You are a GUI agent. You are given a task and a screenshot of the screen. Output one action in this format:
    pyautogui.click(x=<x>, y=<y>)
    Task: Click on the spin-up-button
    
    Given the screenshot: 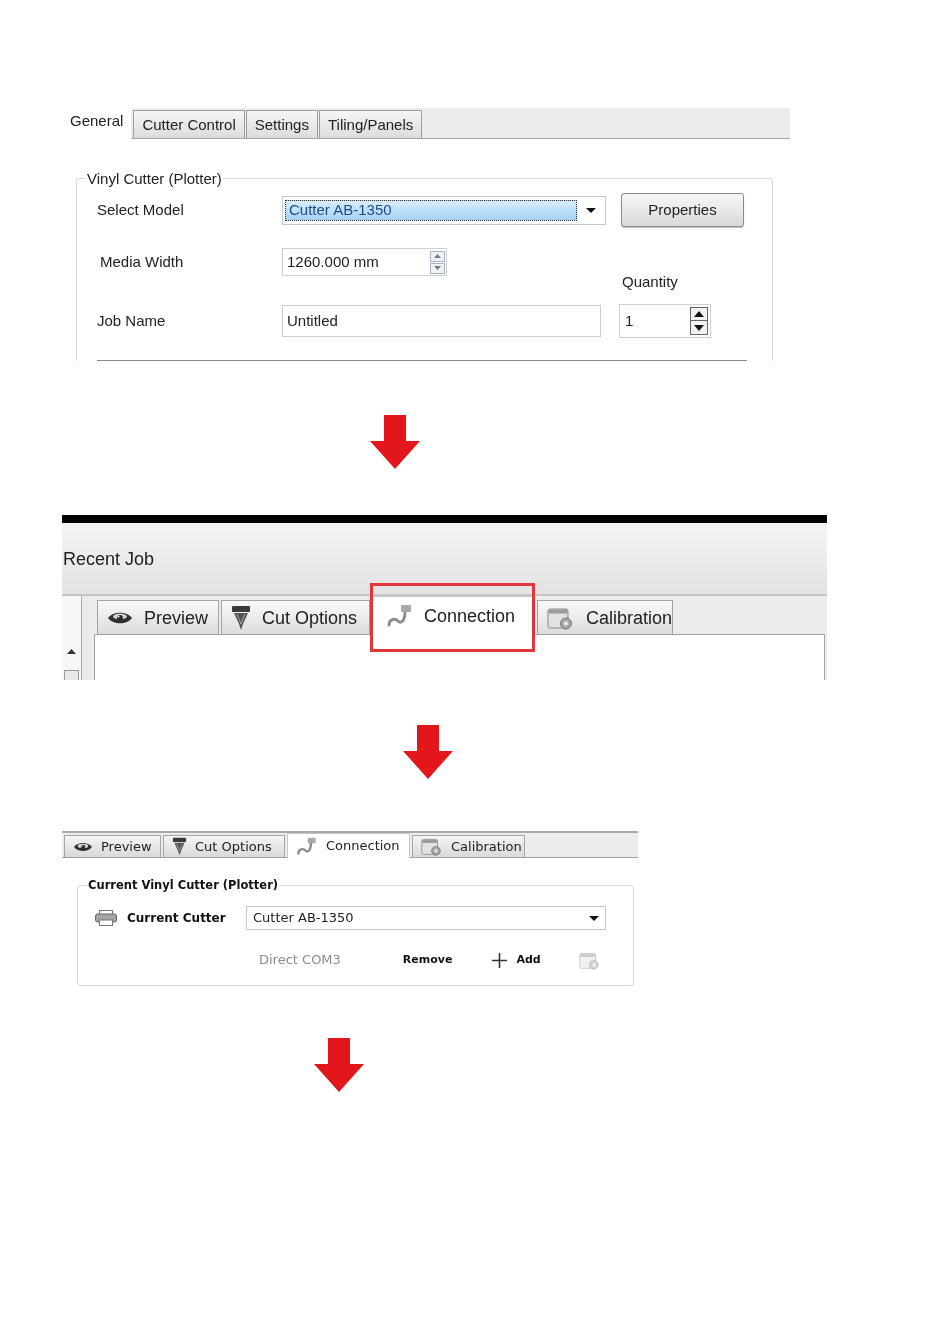 What is the action you would take?
    pyautogui.click(x=699, y=314)
    